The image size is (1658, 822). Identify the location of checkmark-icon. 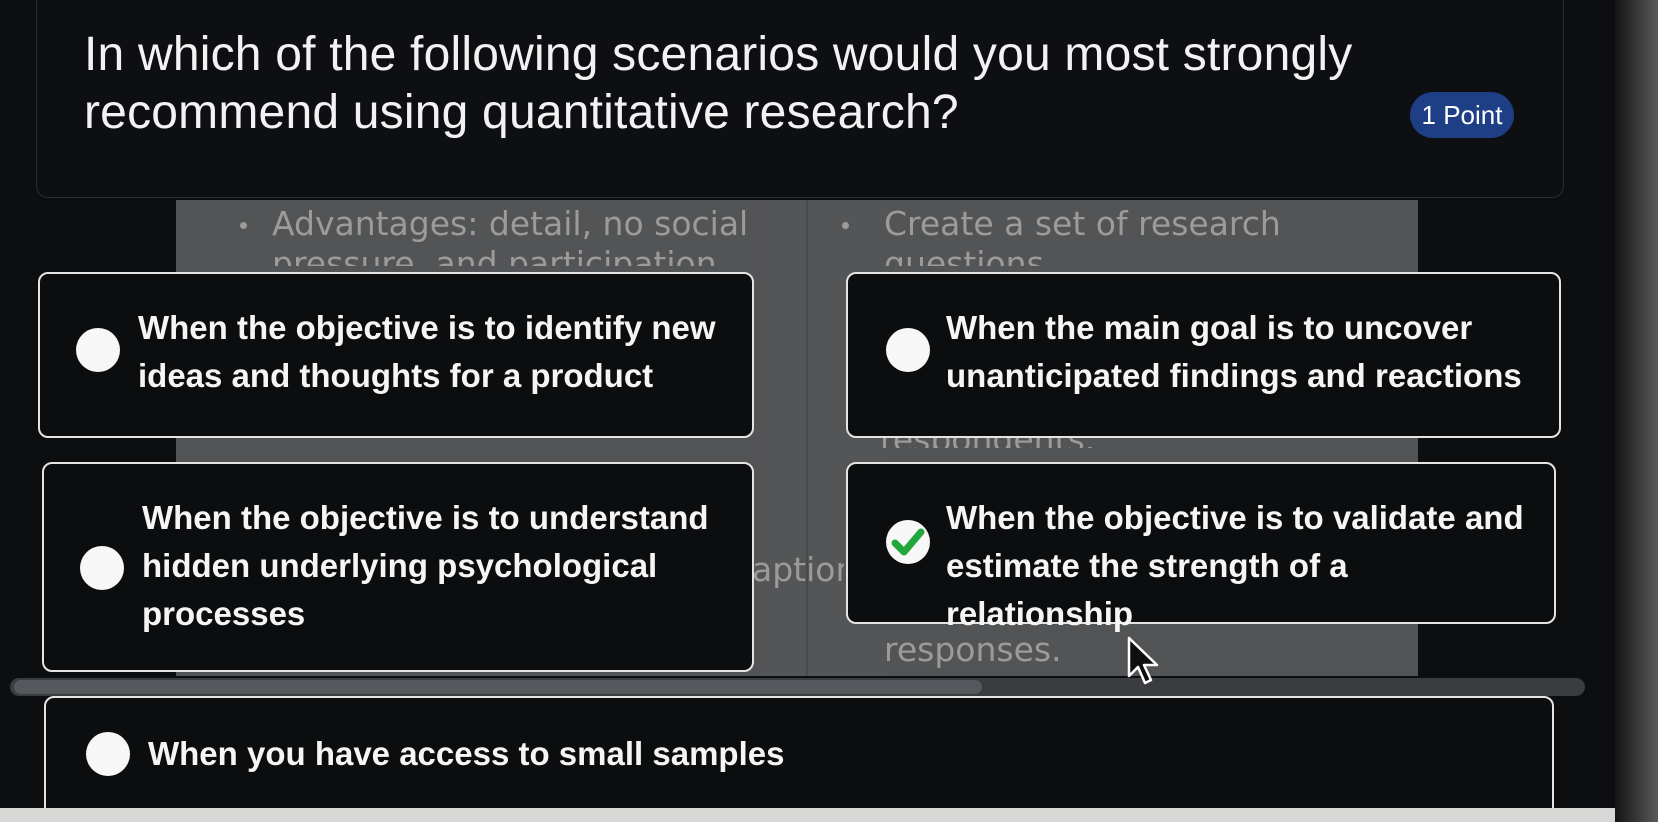
(908, 542).